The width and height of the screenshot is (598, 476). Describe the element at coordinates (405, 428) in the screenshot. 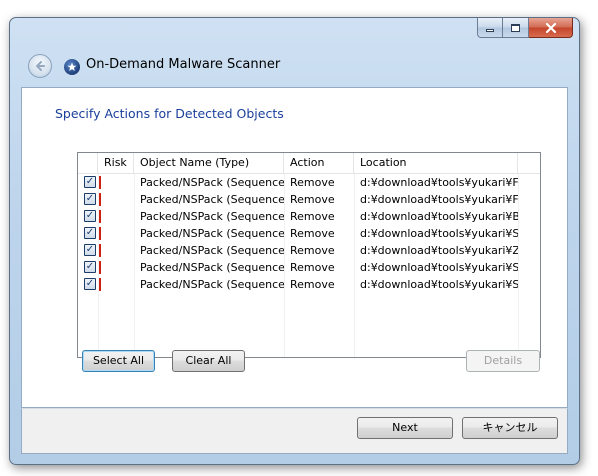

I see `next-button: Next` at that location.